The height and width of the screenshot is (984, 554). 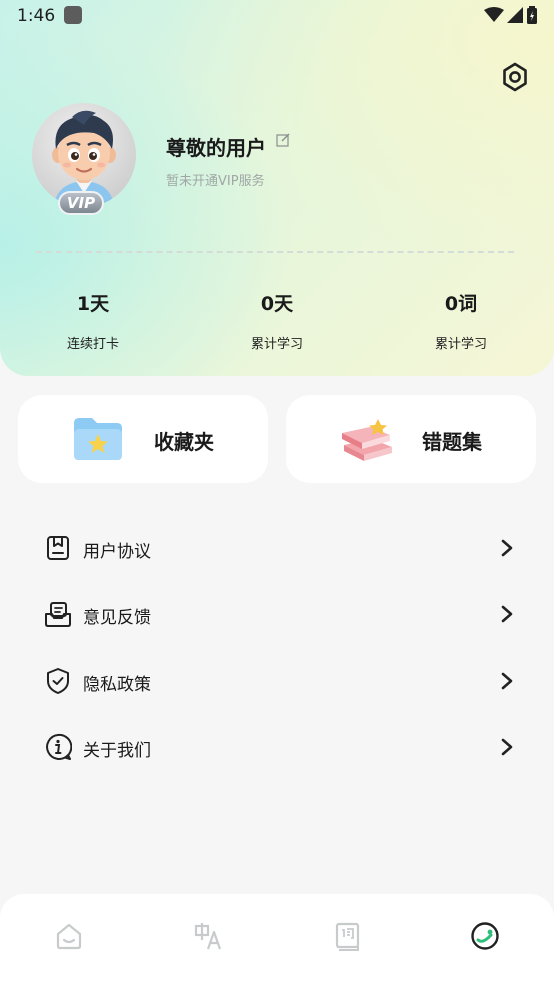 What do you see at coordinates (92, 344) in the screenshot?
I see `stat-label: 连续打卡` at bounding box center [92, 344].